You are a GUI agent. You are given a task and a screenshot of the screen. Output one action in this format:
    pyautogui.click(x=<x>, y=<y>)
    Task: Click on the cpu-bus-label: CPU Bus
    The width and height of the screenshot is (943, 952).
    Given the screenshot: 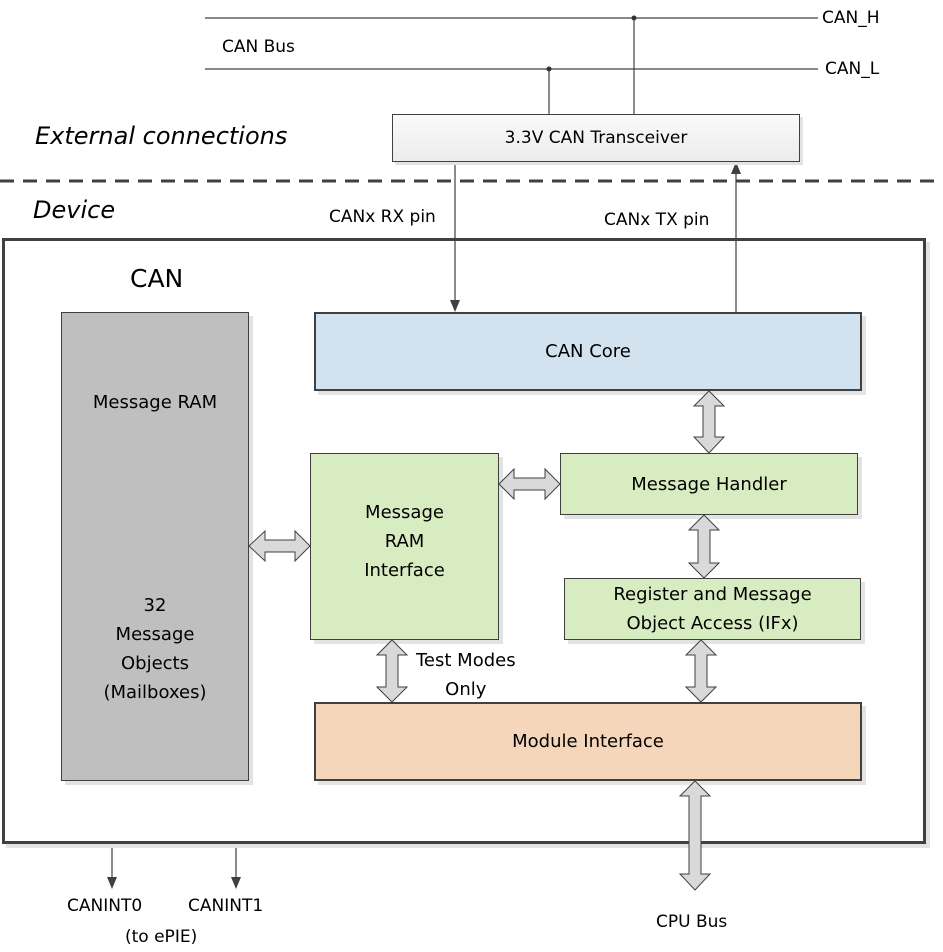 What is the action you would take?
    pyautogui.click(x=692, y=922)
    